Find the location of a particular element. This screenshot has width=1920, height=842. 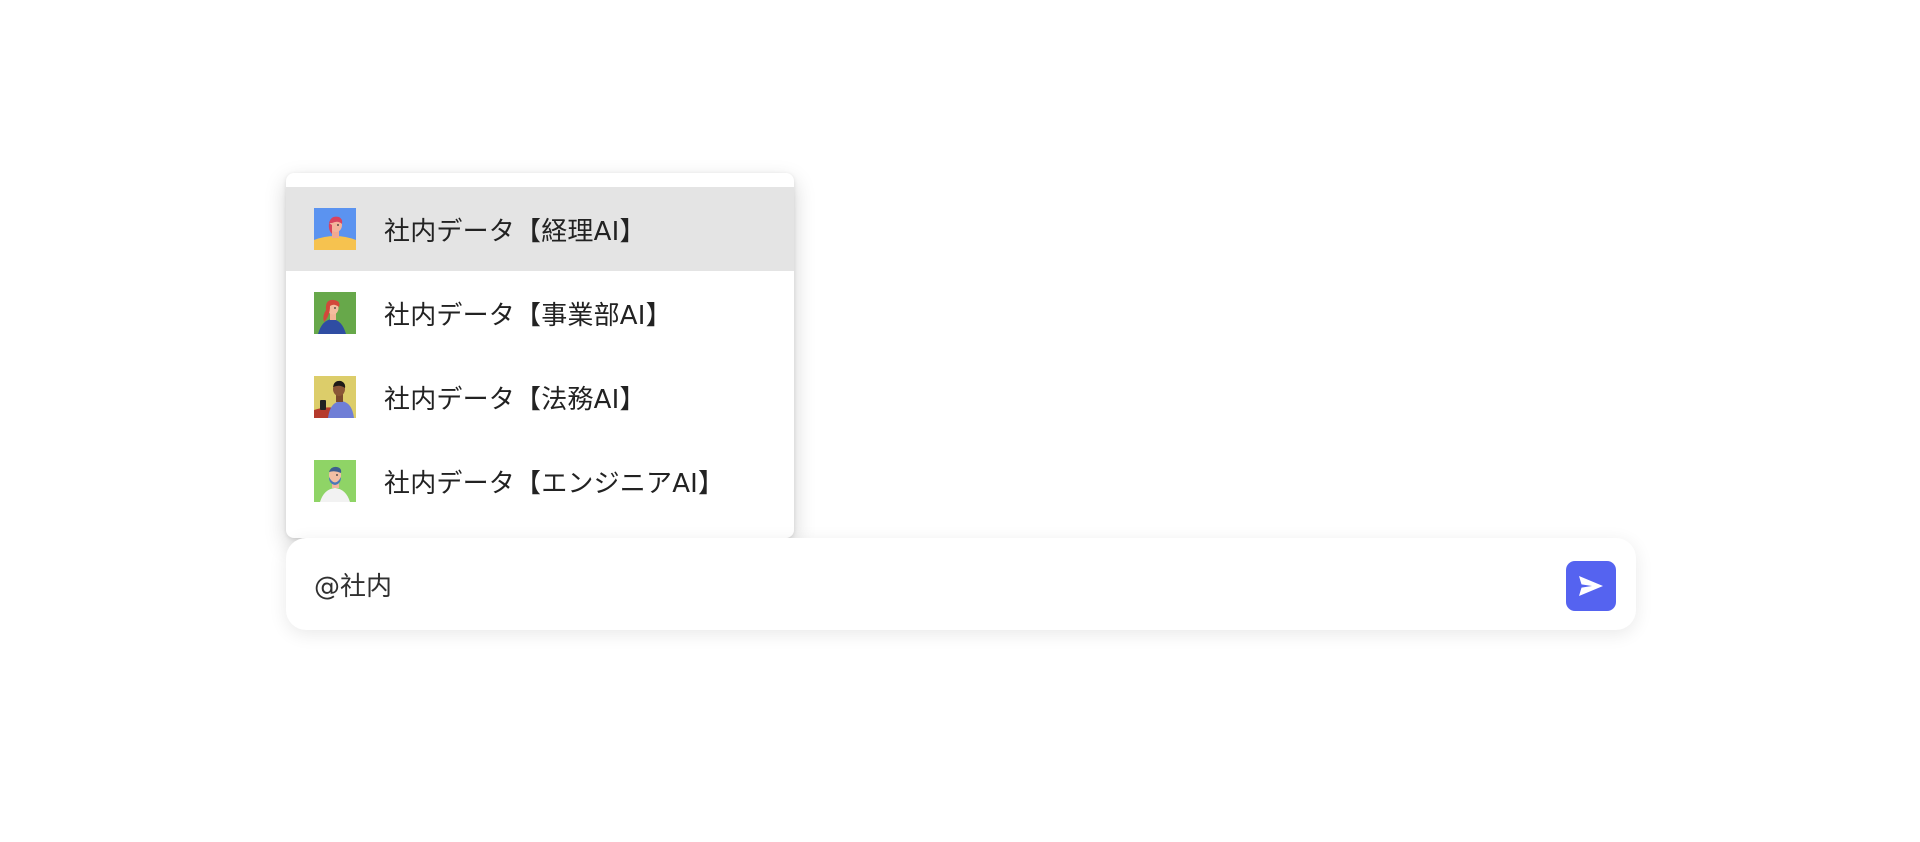

mention-option-label: 社内データ【経理AI】 is located at coordinates (515, 231).